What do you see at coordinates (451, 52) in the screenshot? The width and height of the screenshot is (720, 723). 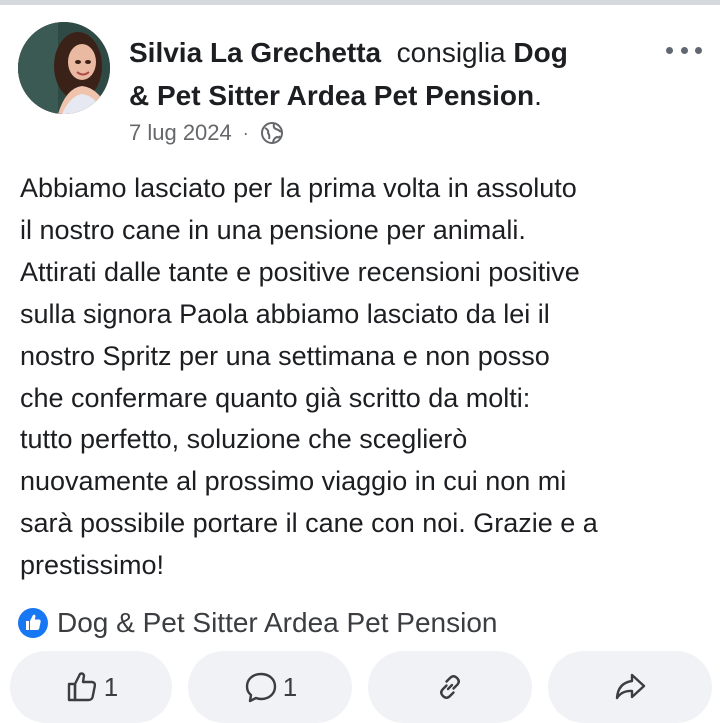 I see `recommend-verb: consiglia` at bounding box center [451, 52].